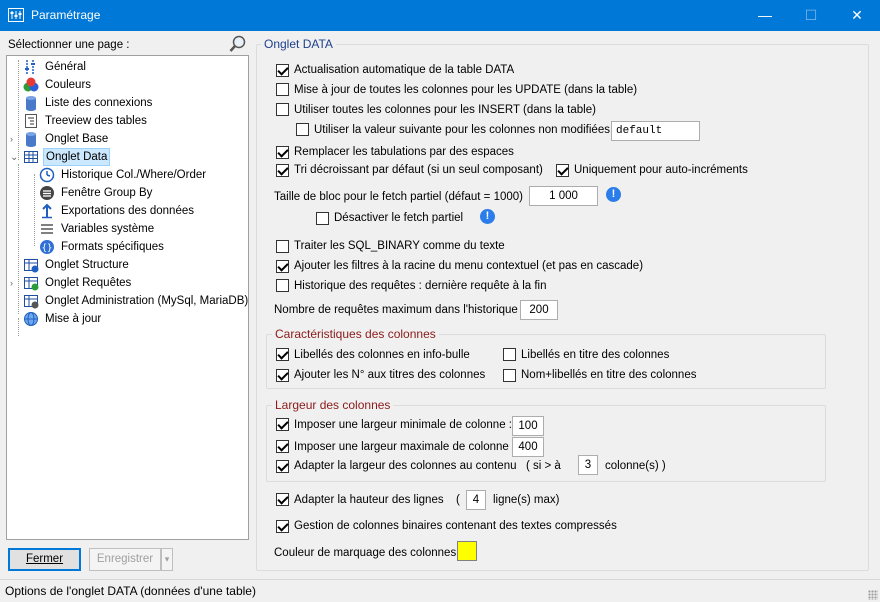 The image size is (880, 602). Describe the element at coordinates (282, 70) in the screenshot. I see `auto-refresh-checkbox` at that location.